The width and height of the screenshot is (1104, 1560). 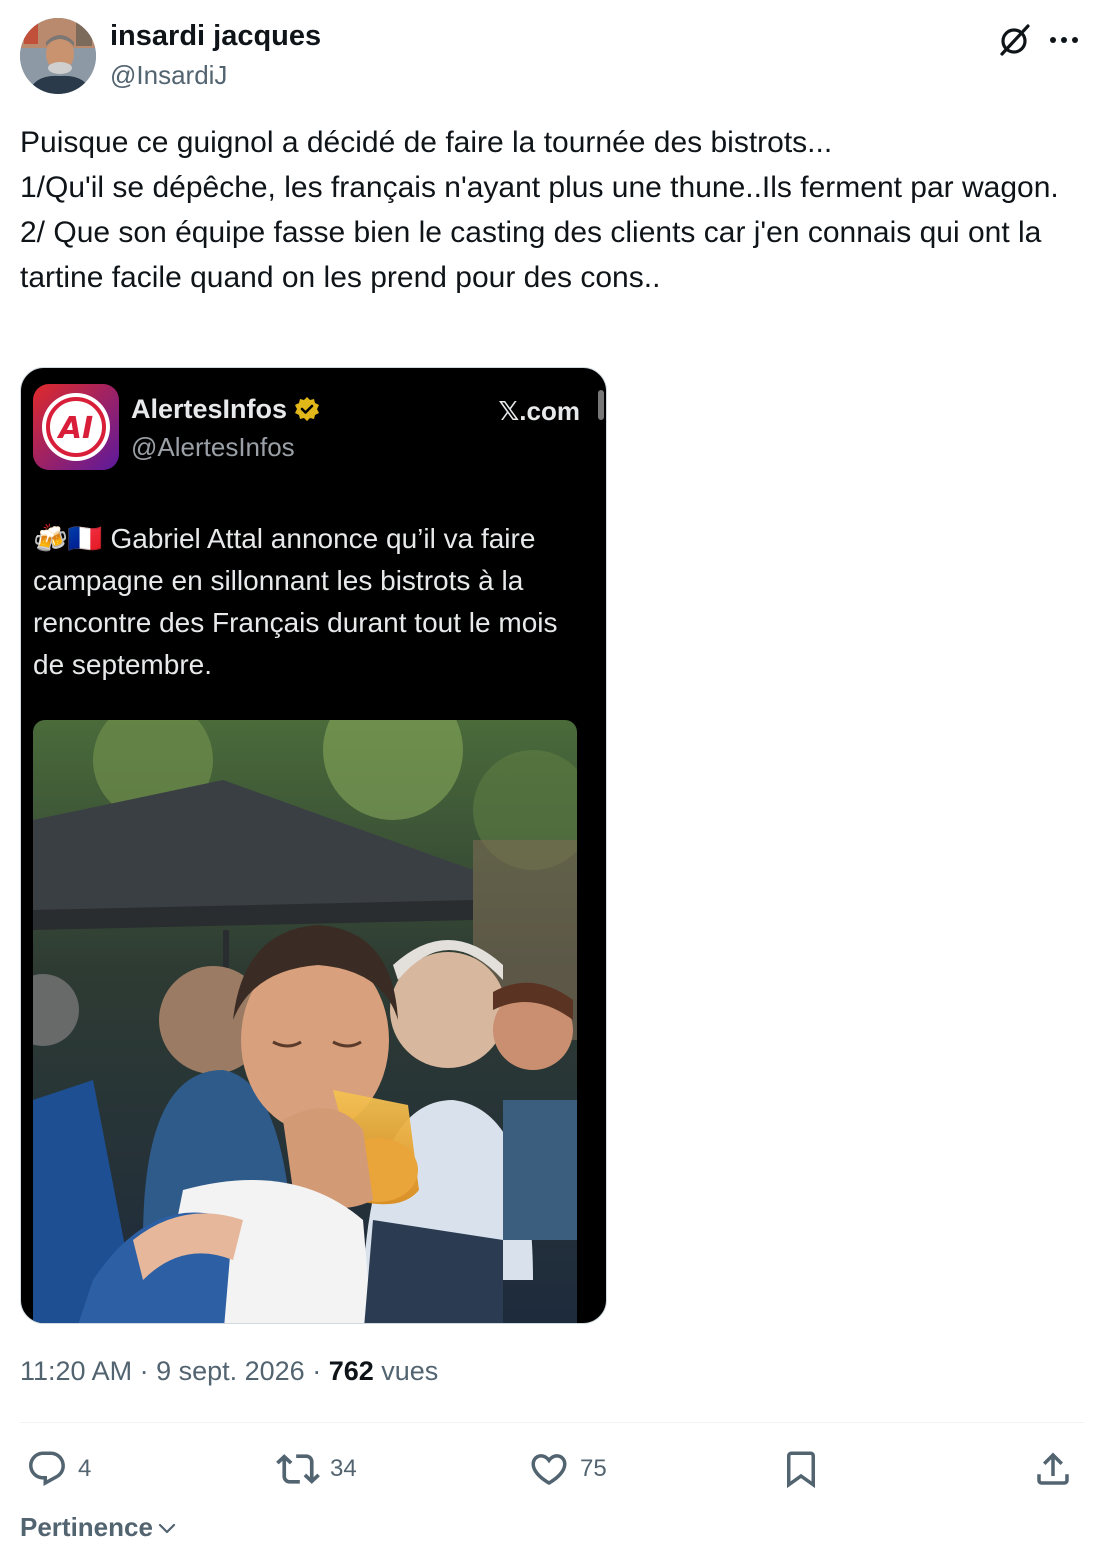 I want to click on author-handle: @InsardiJ, so click(x=168, y=75).